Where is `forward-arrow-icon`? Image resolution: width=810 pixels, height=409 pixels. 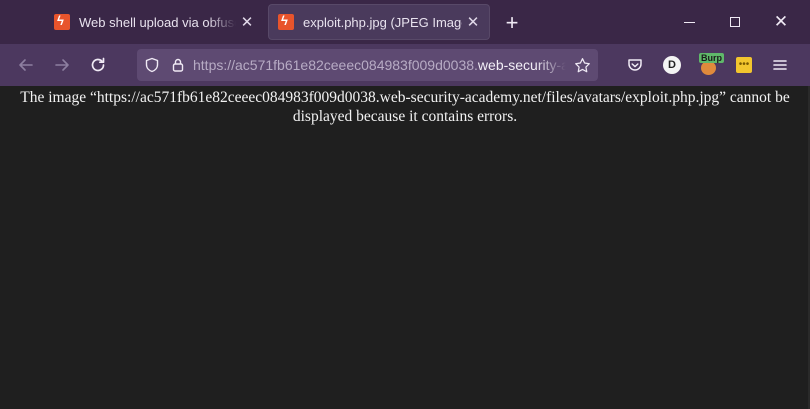 forward-arrow-icon is located at coordinates (62, 65).